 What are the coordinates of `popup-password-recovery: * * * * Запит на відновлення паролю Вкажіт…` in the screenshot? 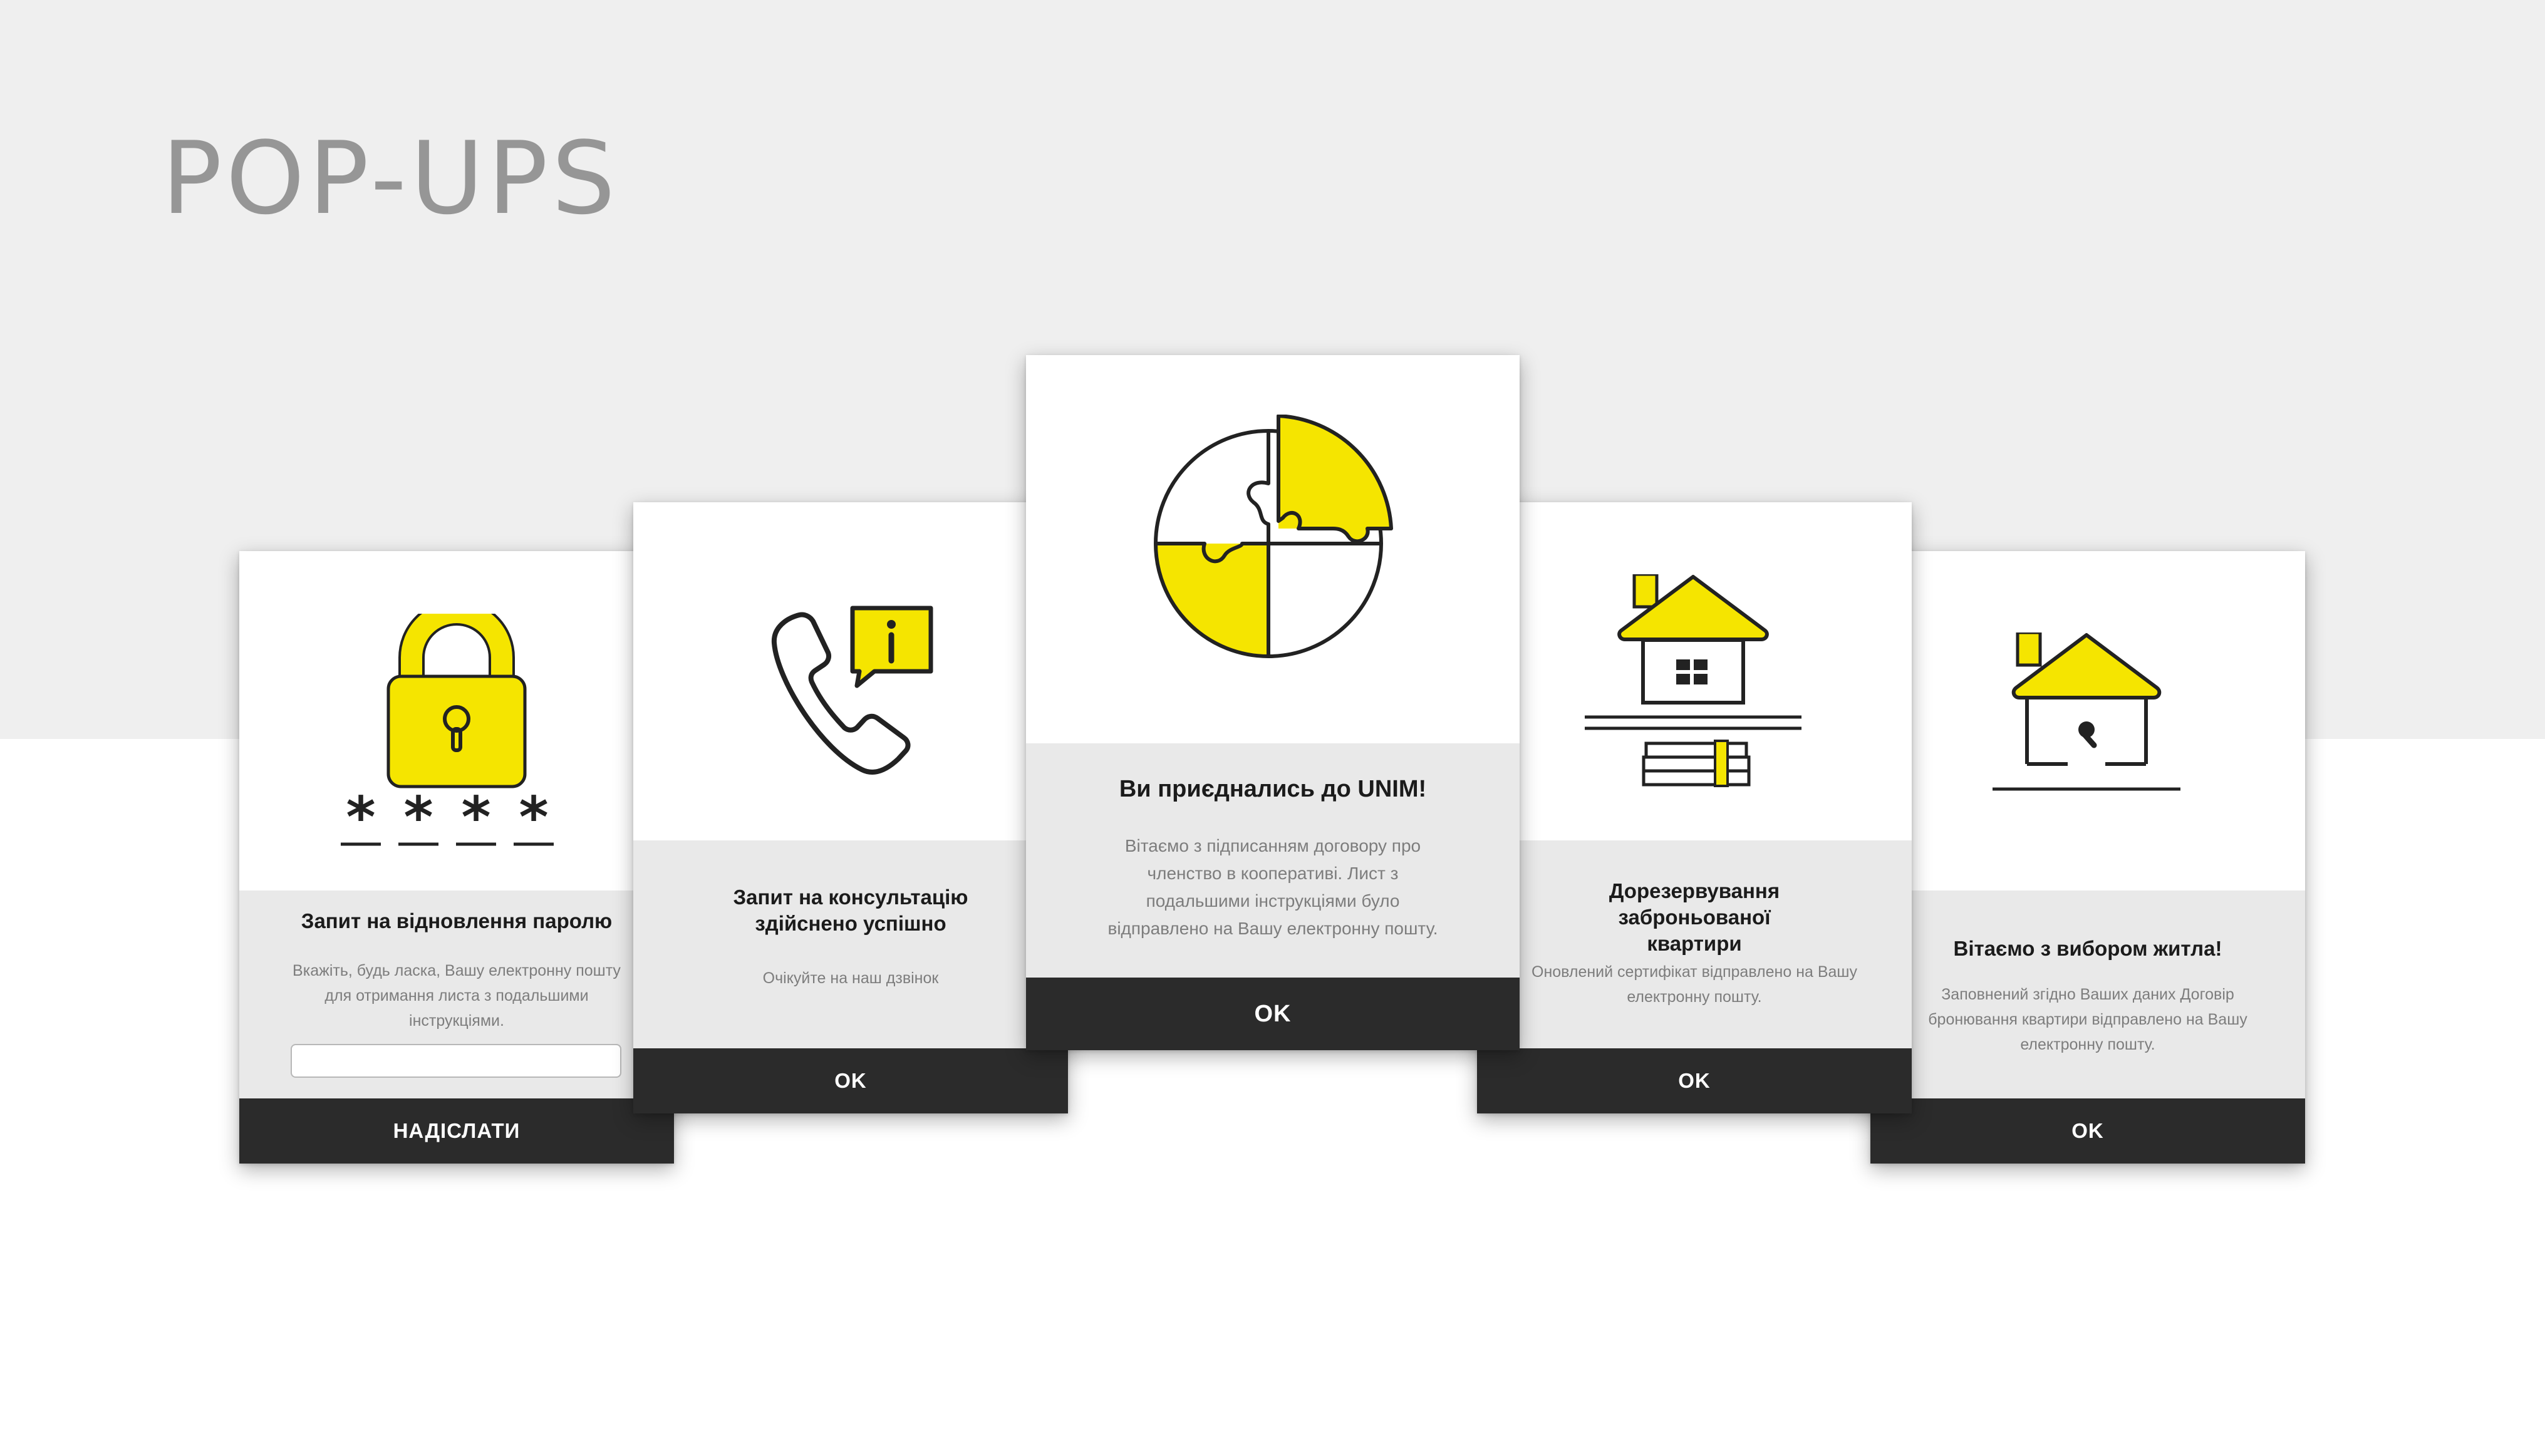 It's located at (456, 857).